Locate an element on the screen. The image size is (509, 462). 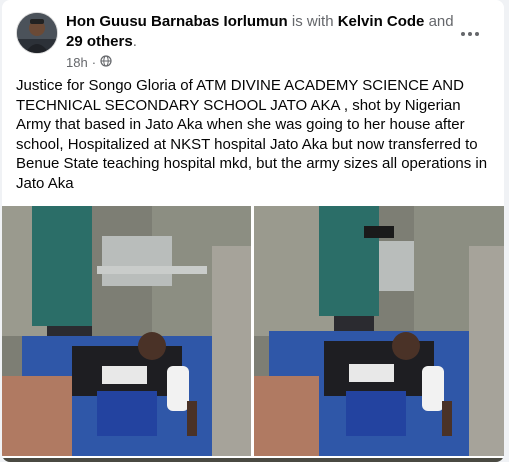
more-photos-strip is located at coordinates (253, 460).